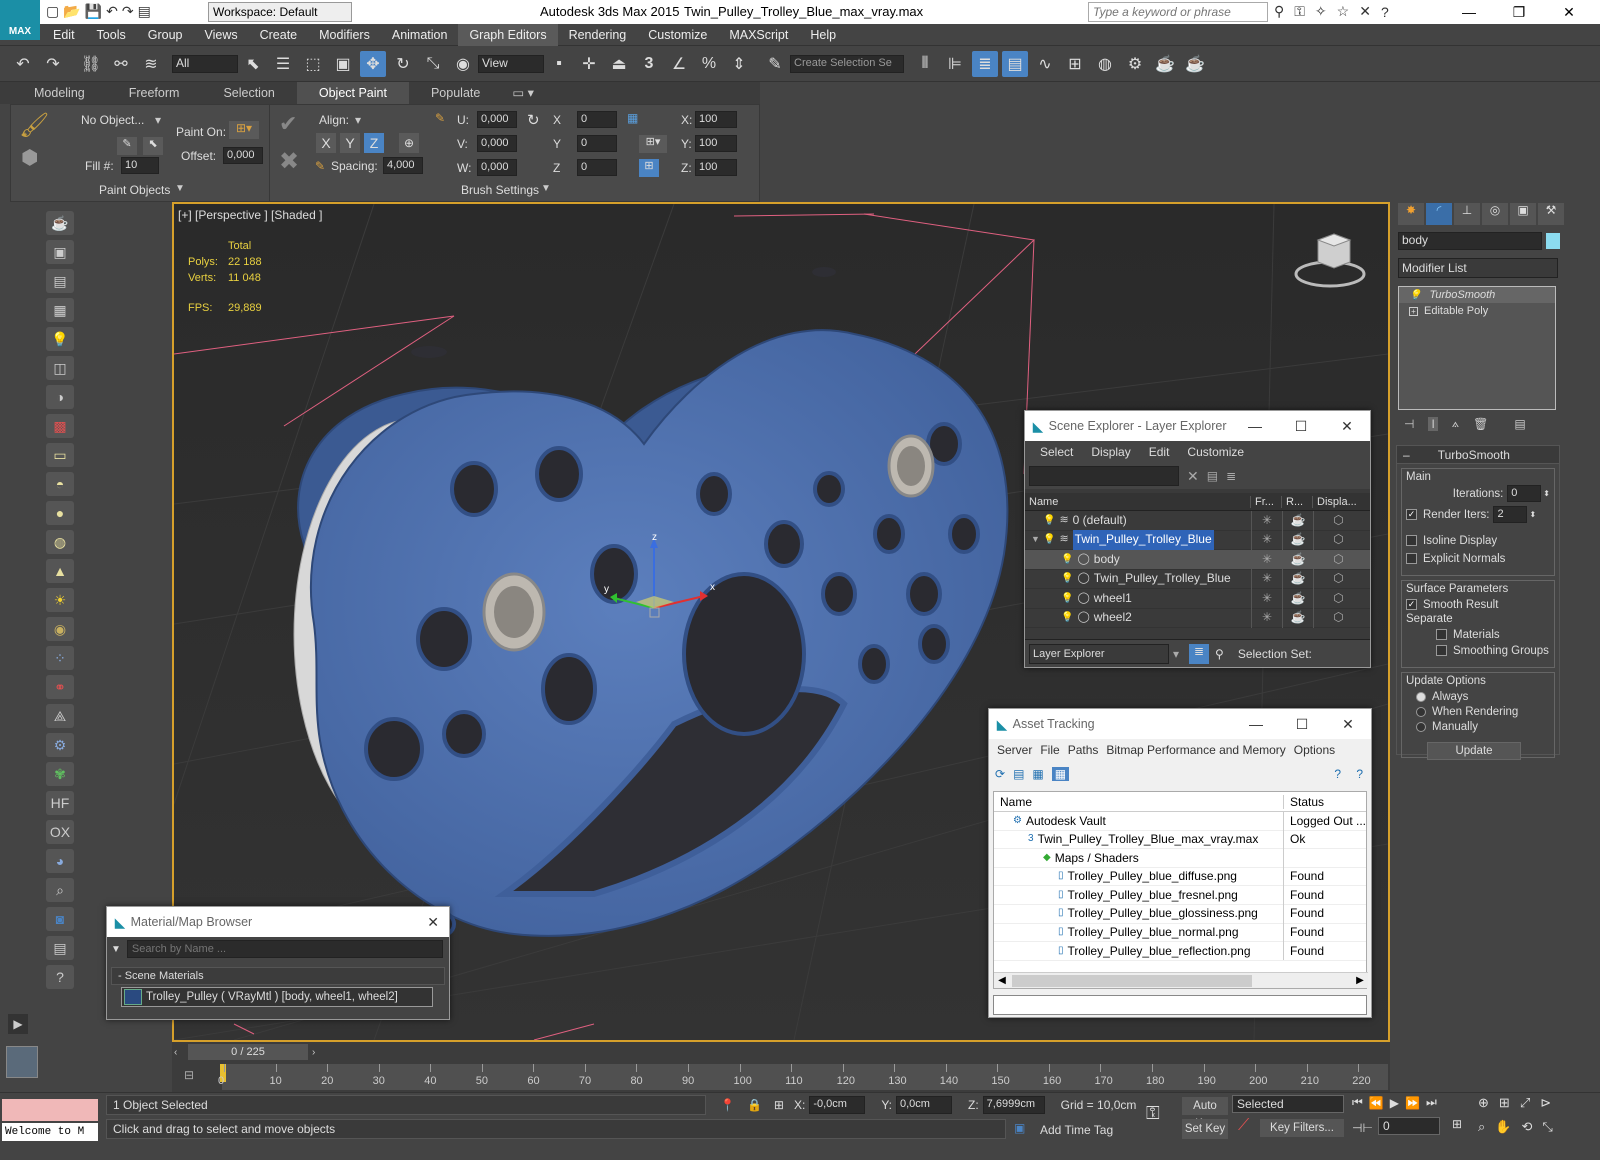  Describe the element at coordinates (153, 146) in the screenshot. I see `pick-list-icon: ⬉` at that location.